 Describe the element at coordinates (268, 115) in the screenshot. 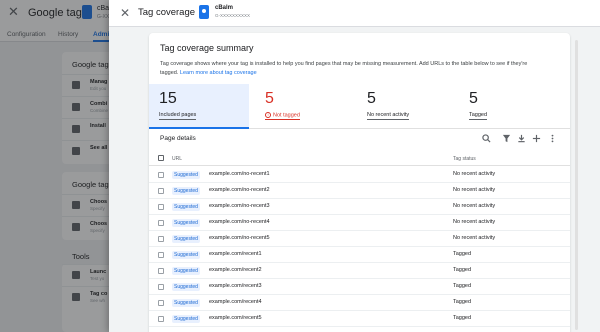

I see `warning-icon: !` at that location.